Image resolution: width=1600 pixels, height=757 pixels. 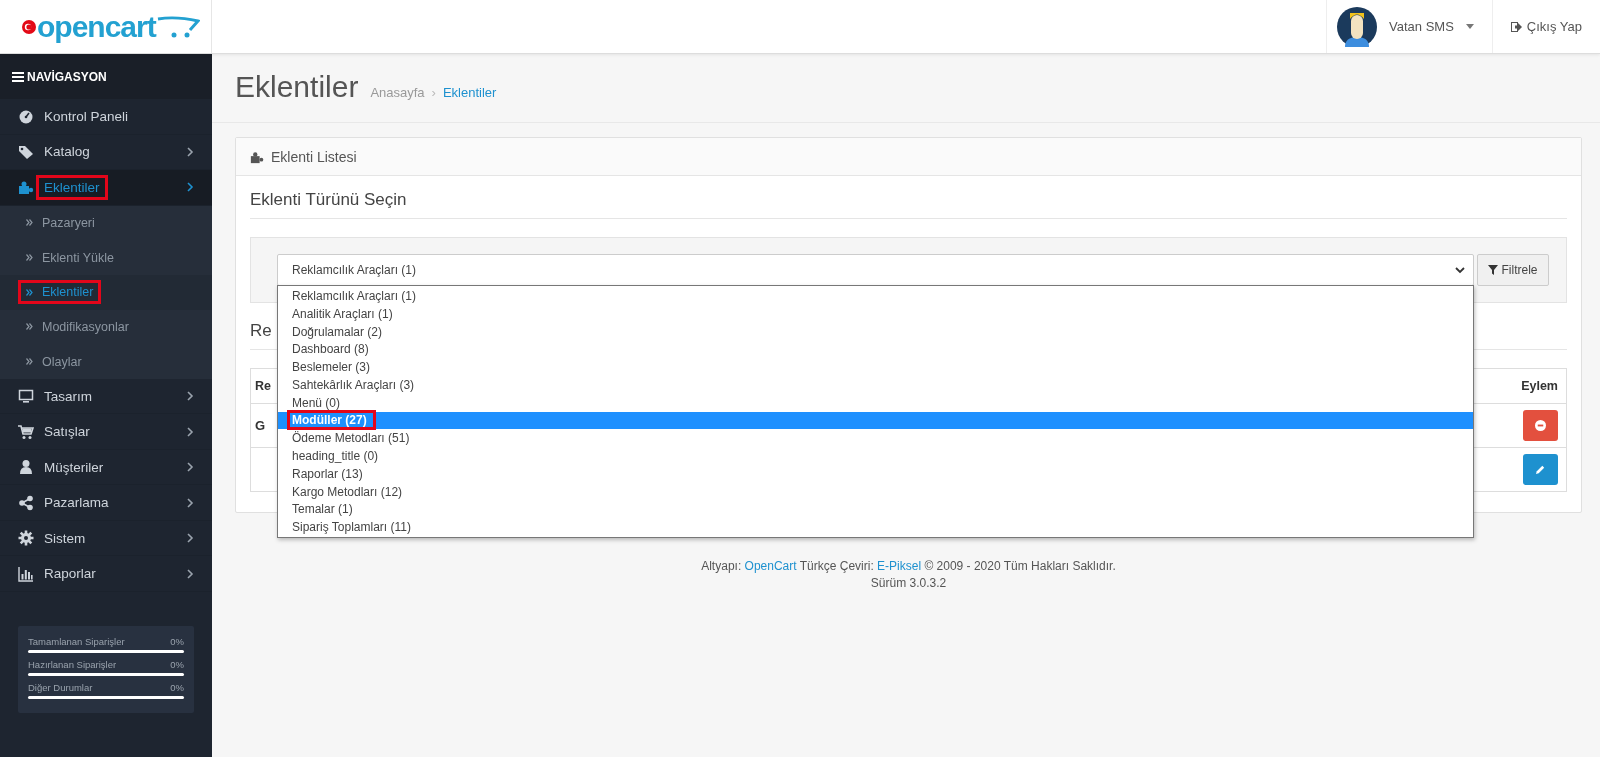 What do you see at coordinates (106, 574) in the screenshot?
I see `nav-item: Raporlar` at bounding box center [106, 574].